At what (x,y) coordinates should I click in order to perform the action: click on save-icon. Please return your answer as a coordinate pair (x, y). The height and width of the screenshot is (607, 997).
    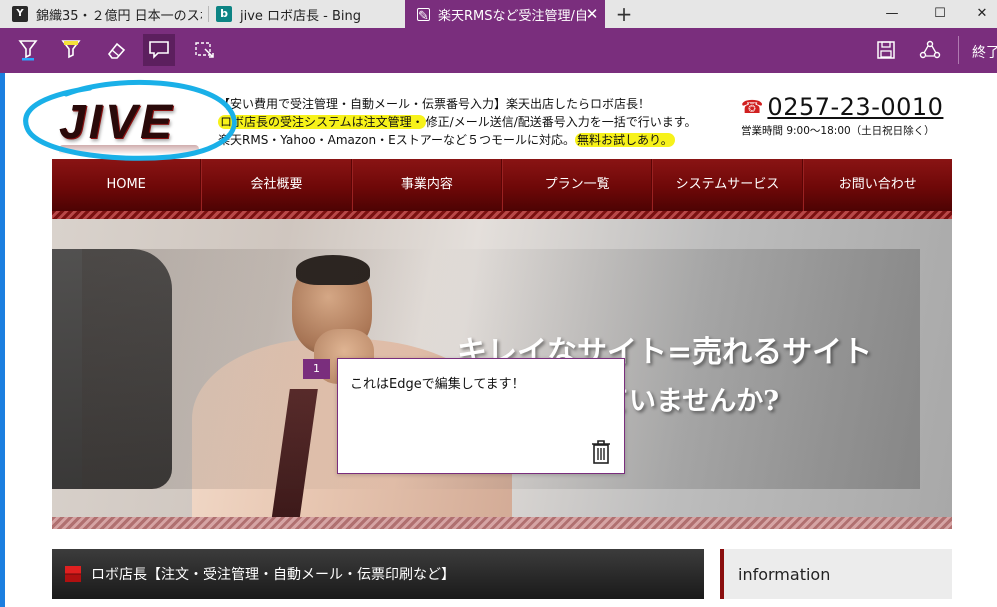
    Looking at the image, I should click on (886, 50).